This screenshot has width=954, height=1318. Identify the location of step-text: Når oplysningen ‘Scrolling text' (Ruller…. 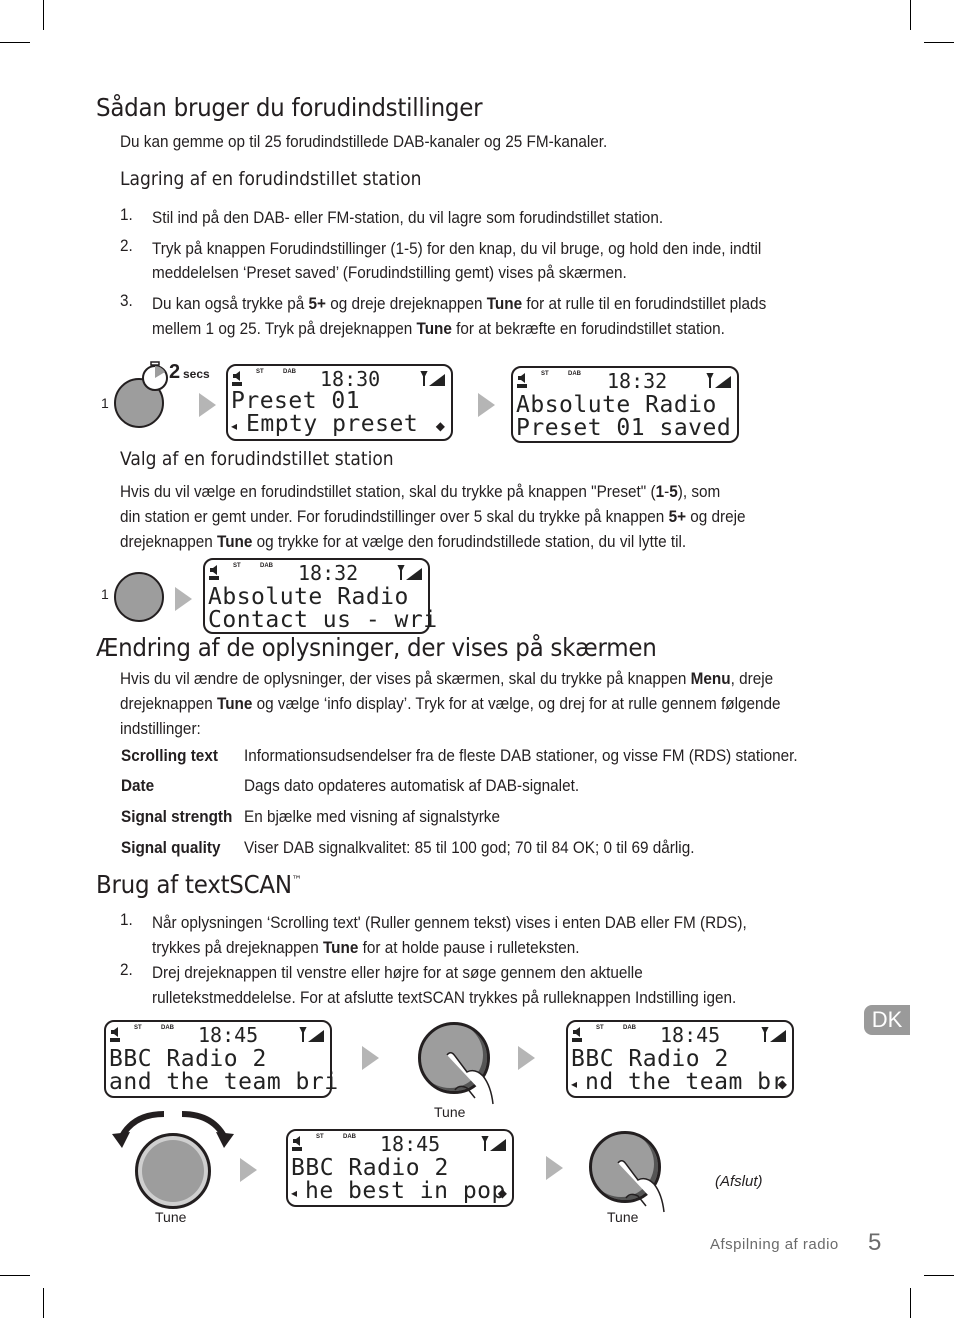
(449, 922).